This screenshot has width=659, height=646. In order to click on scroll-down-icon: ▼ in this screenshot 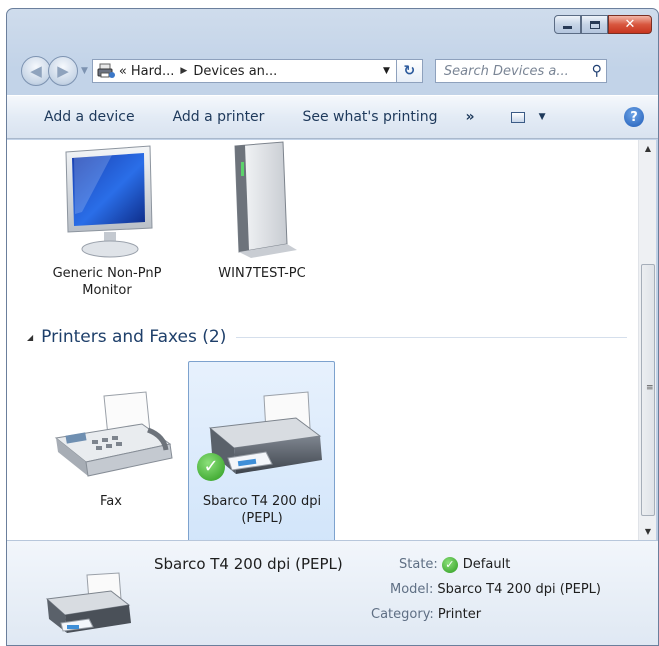, I will do `click(648, 531)`.